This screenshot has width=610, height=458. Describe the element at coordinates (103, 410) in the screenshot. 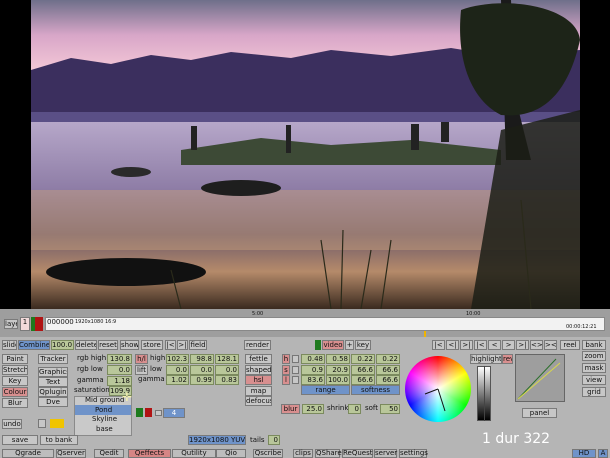

I see `dropdown-option: Pond` at that location.